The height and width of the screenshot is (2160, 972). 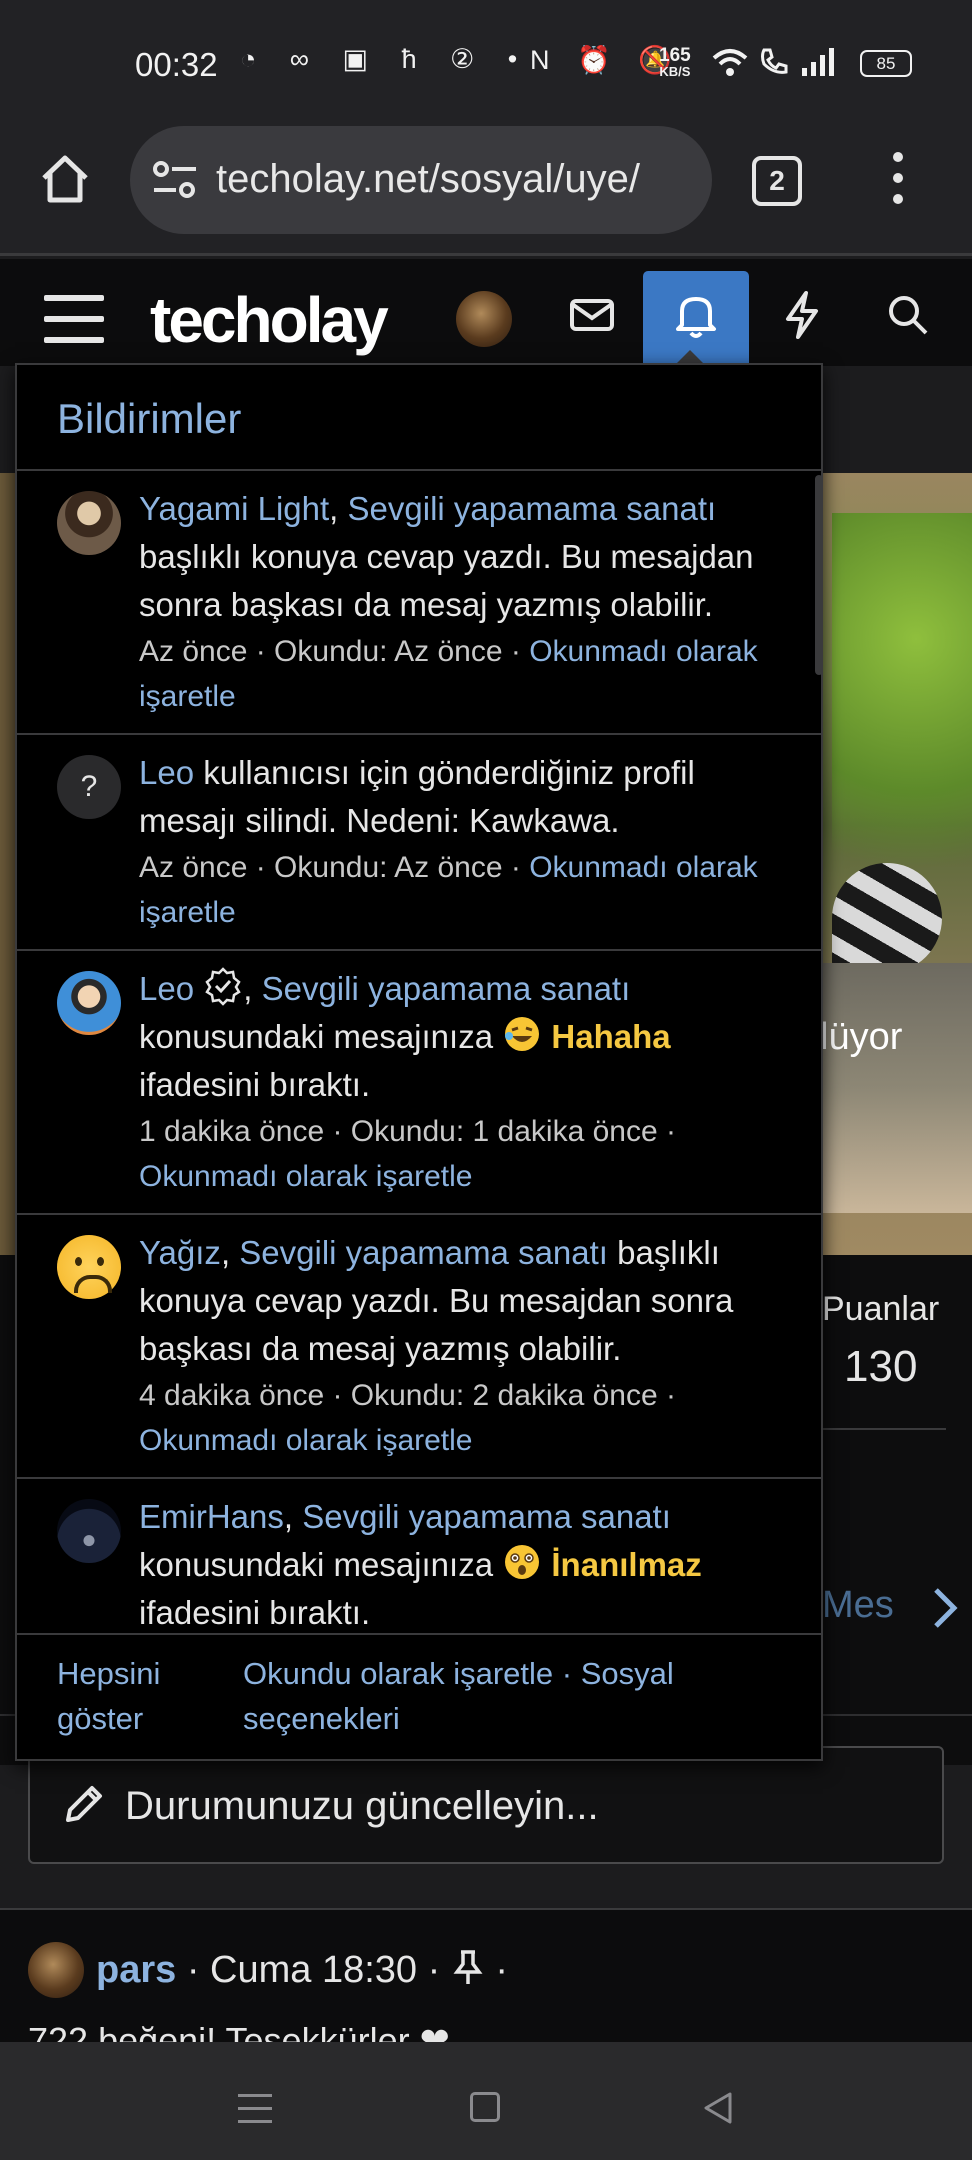 I want to click on url-text: techolay.net/sosyal/uye/, so click(x=428, y=179).